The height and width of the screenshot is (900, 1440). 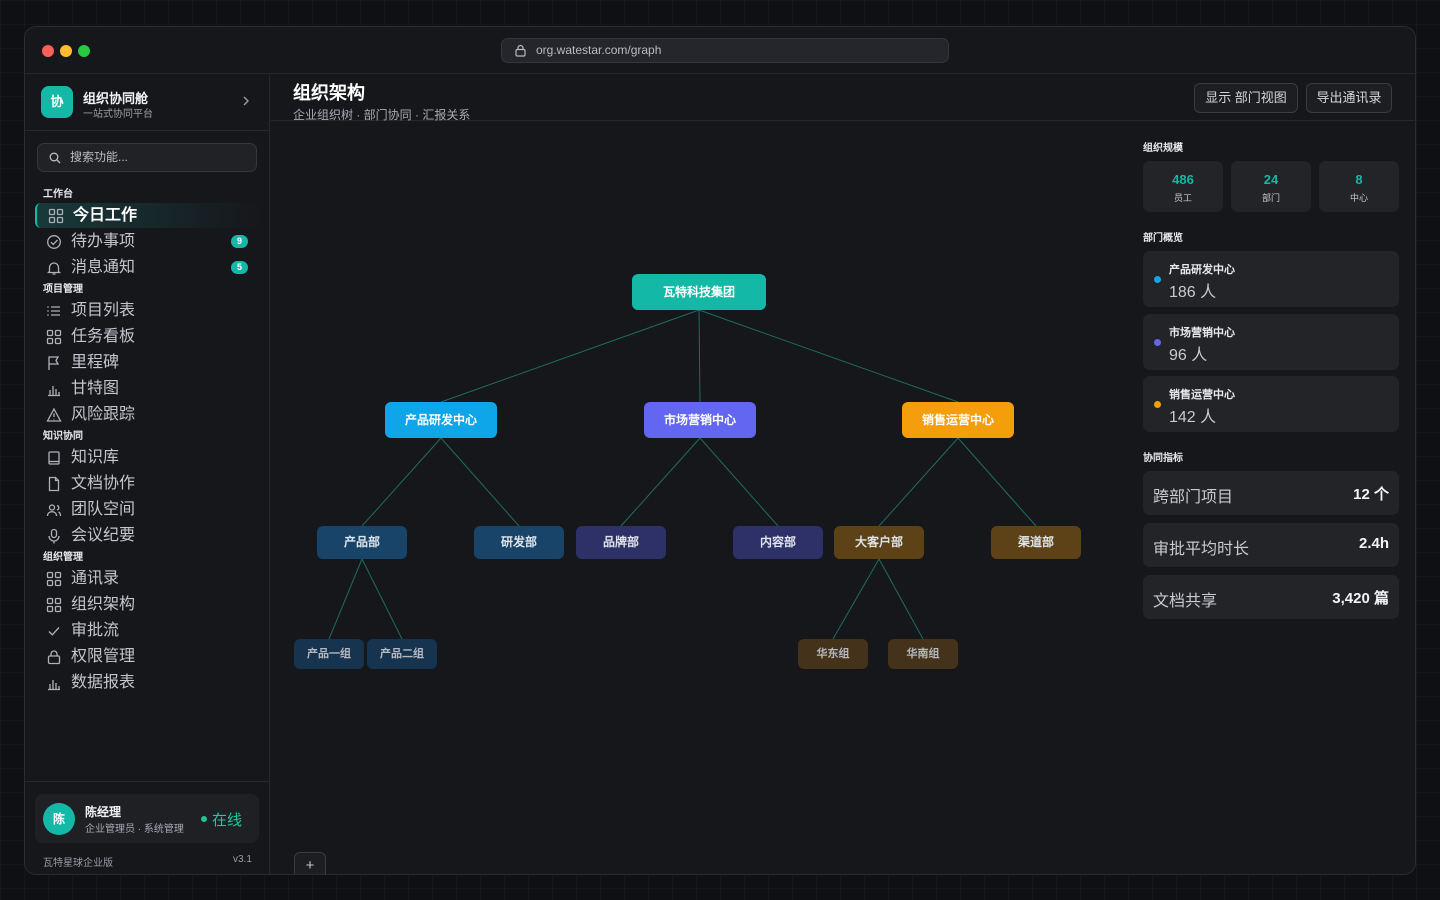 What do you see at coordinates (147, 267) in the screenshot?
I see `sidebar-item: 消息通知 5` at bounding box center [147, 267].